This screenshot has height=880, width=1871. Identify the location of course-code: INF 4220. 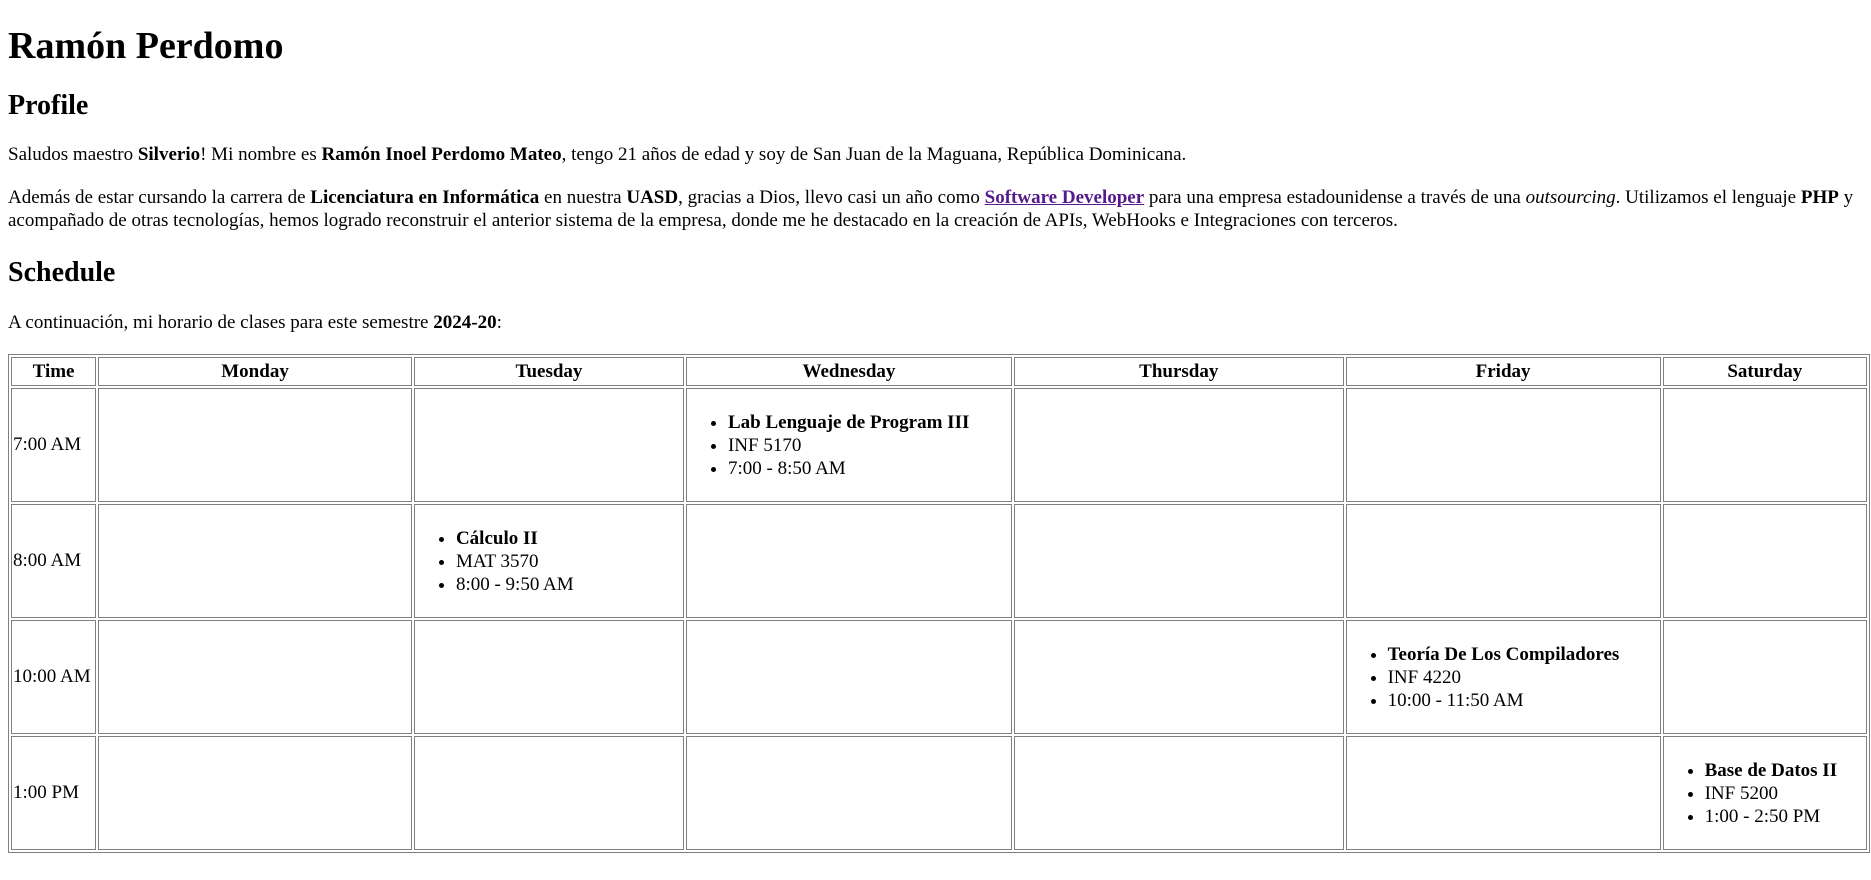
(1523, 677).